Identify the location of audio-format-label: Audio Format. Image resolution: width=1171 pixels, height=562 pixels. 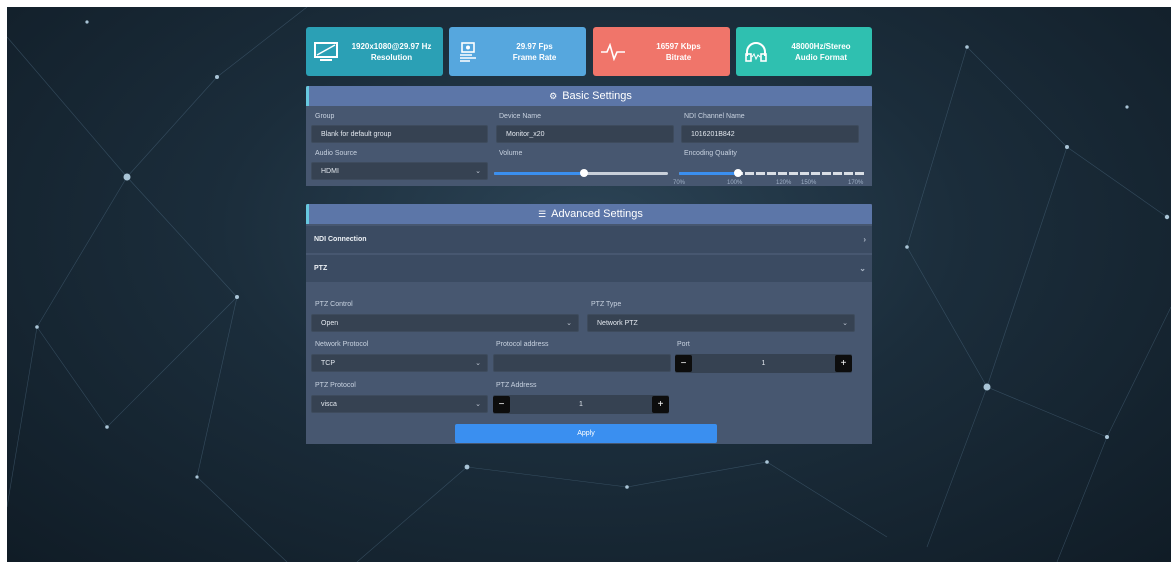
(821, 57).